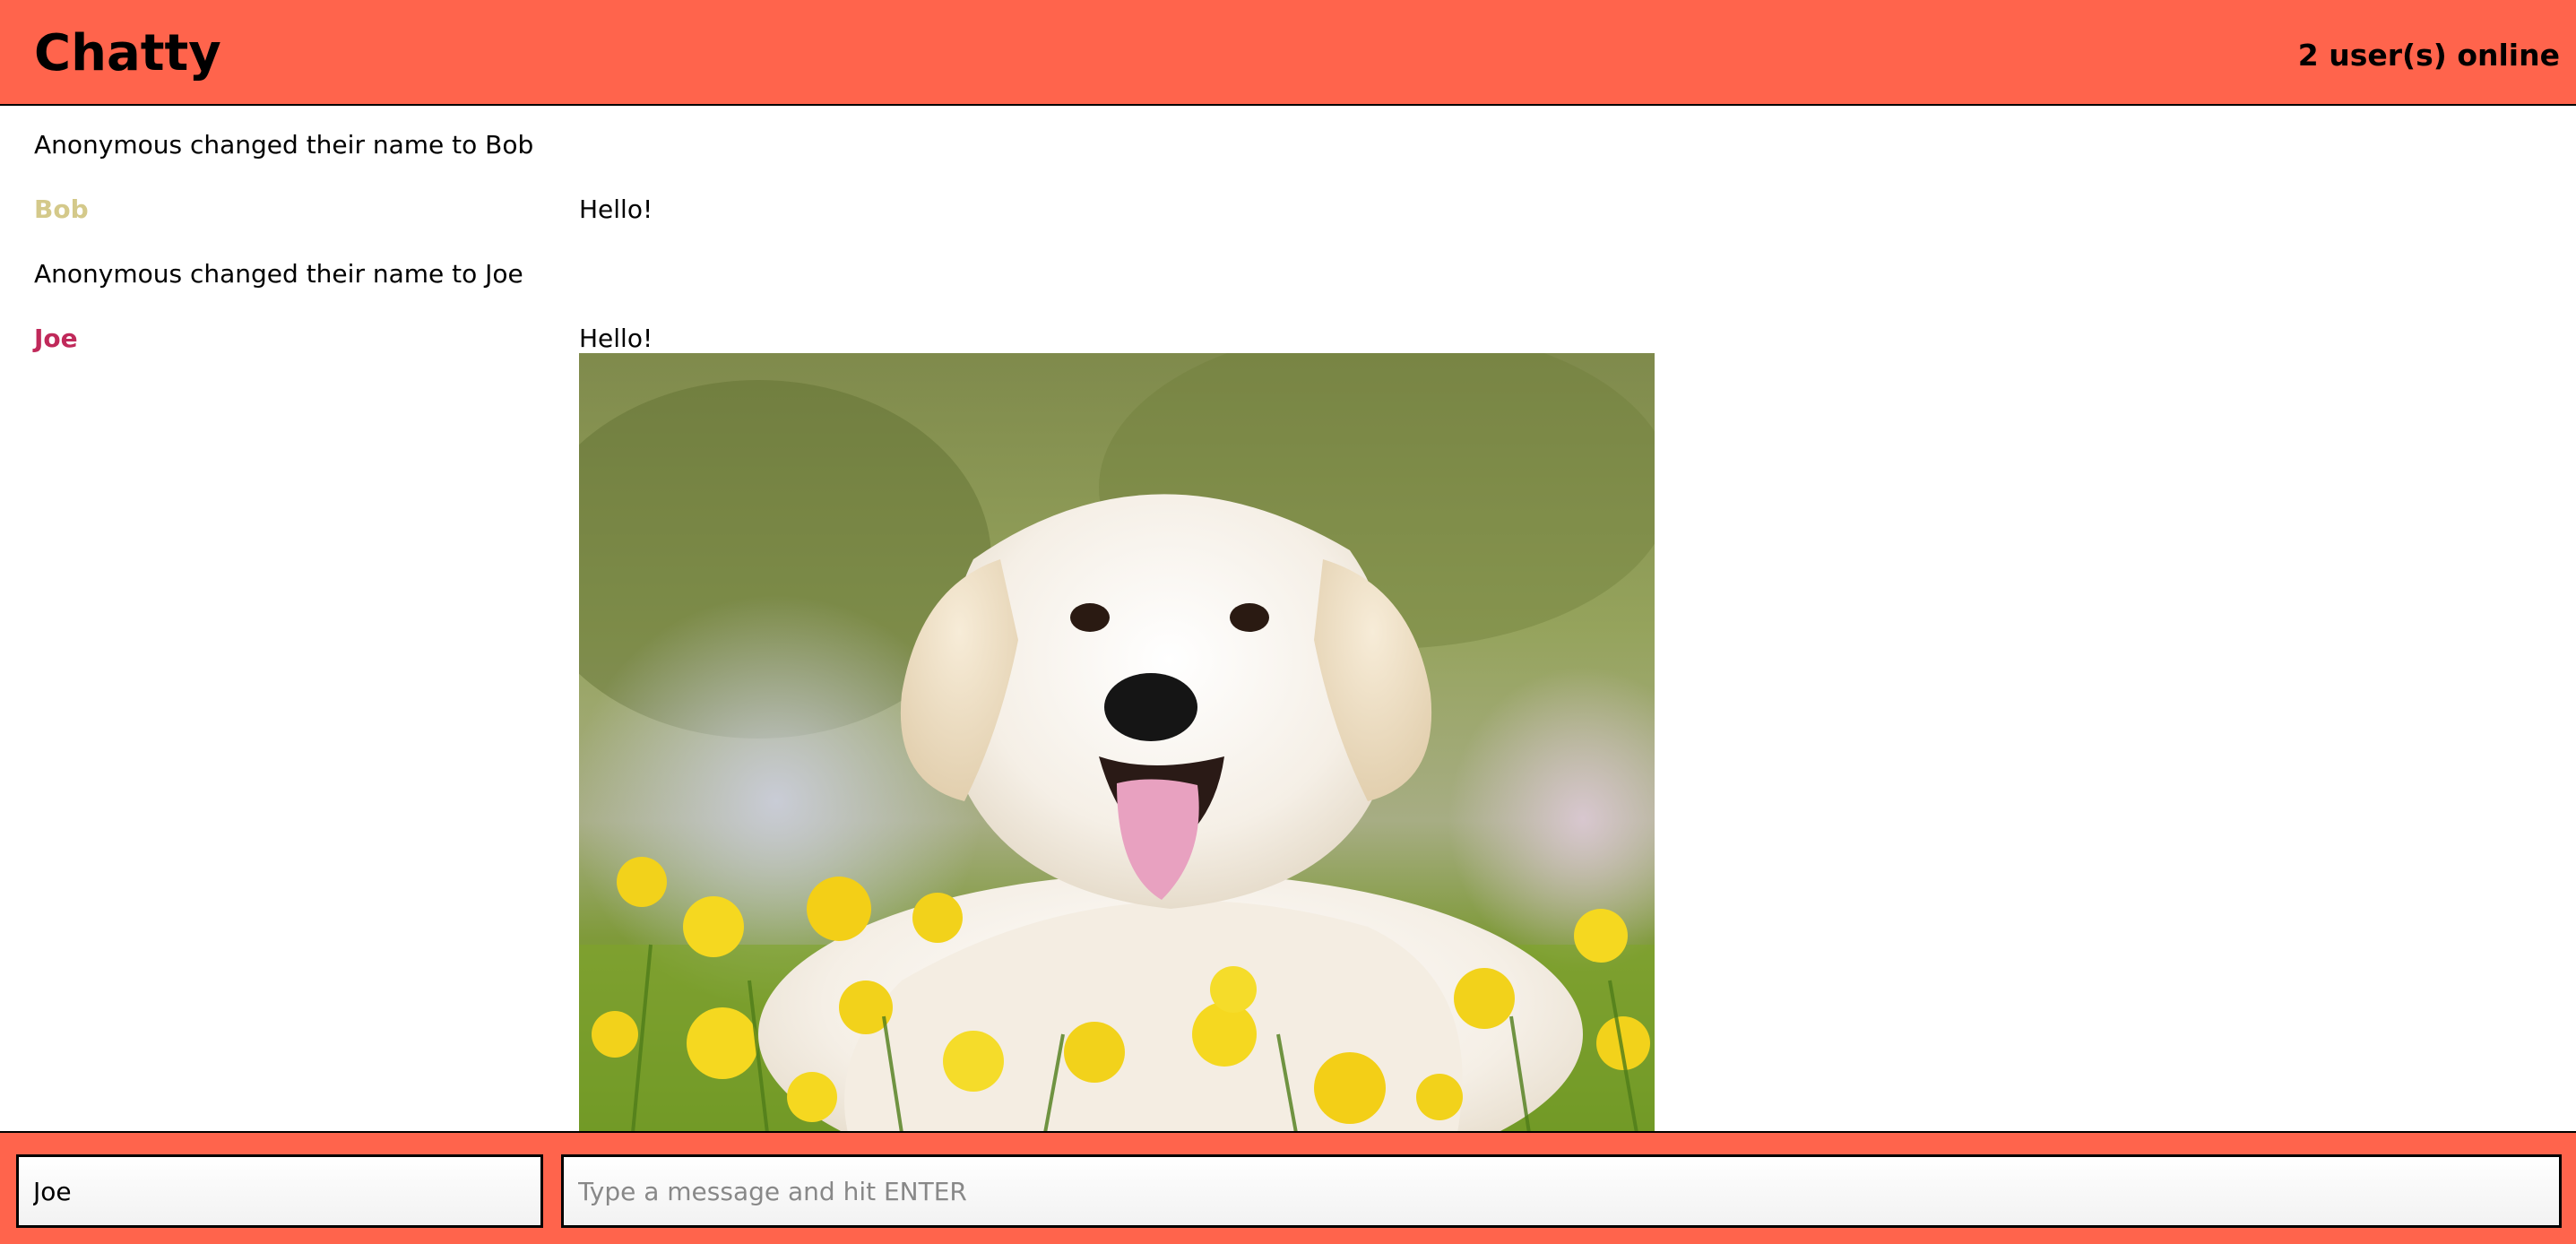  I want to click on brand-title: Chatty, so click(127, 54).